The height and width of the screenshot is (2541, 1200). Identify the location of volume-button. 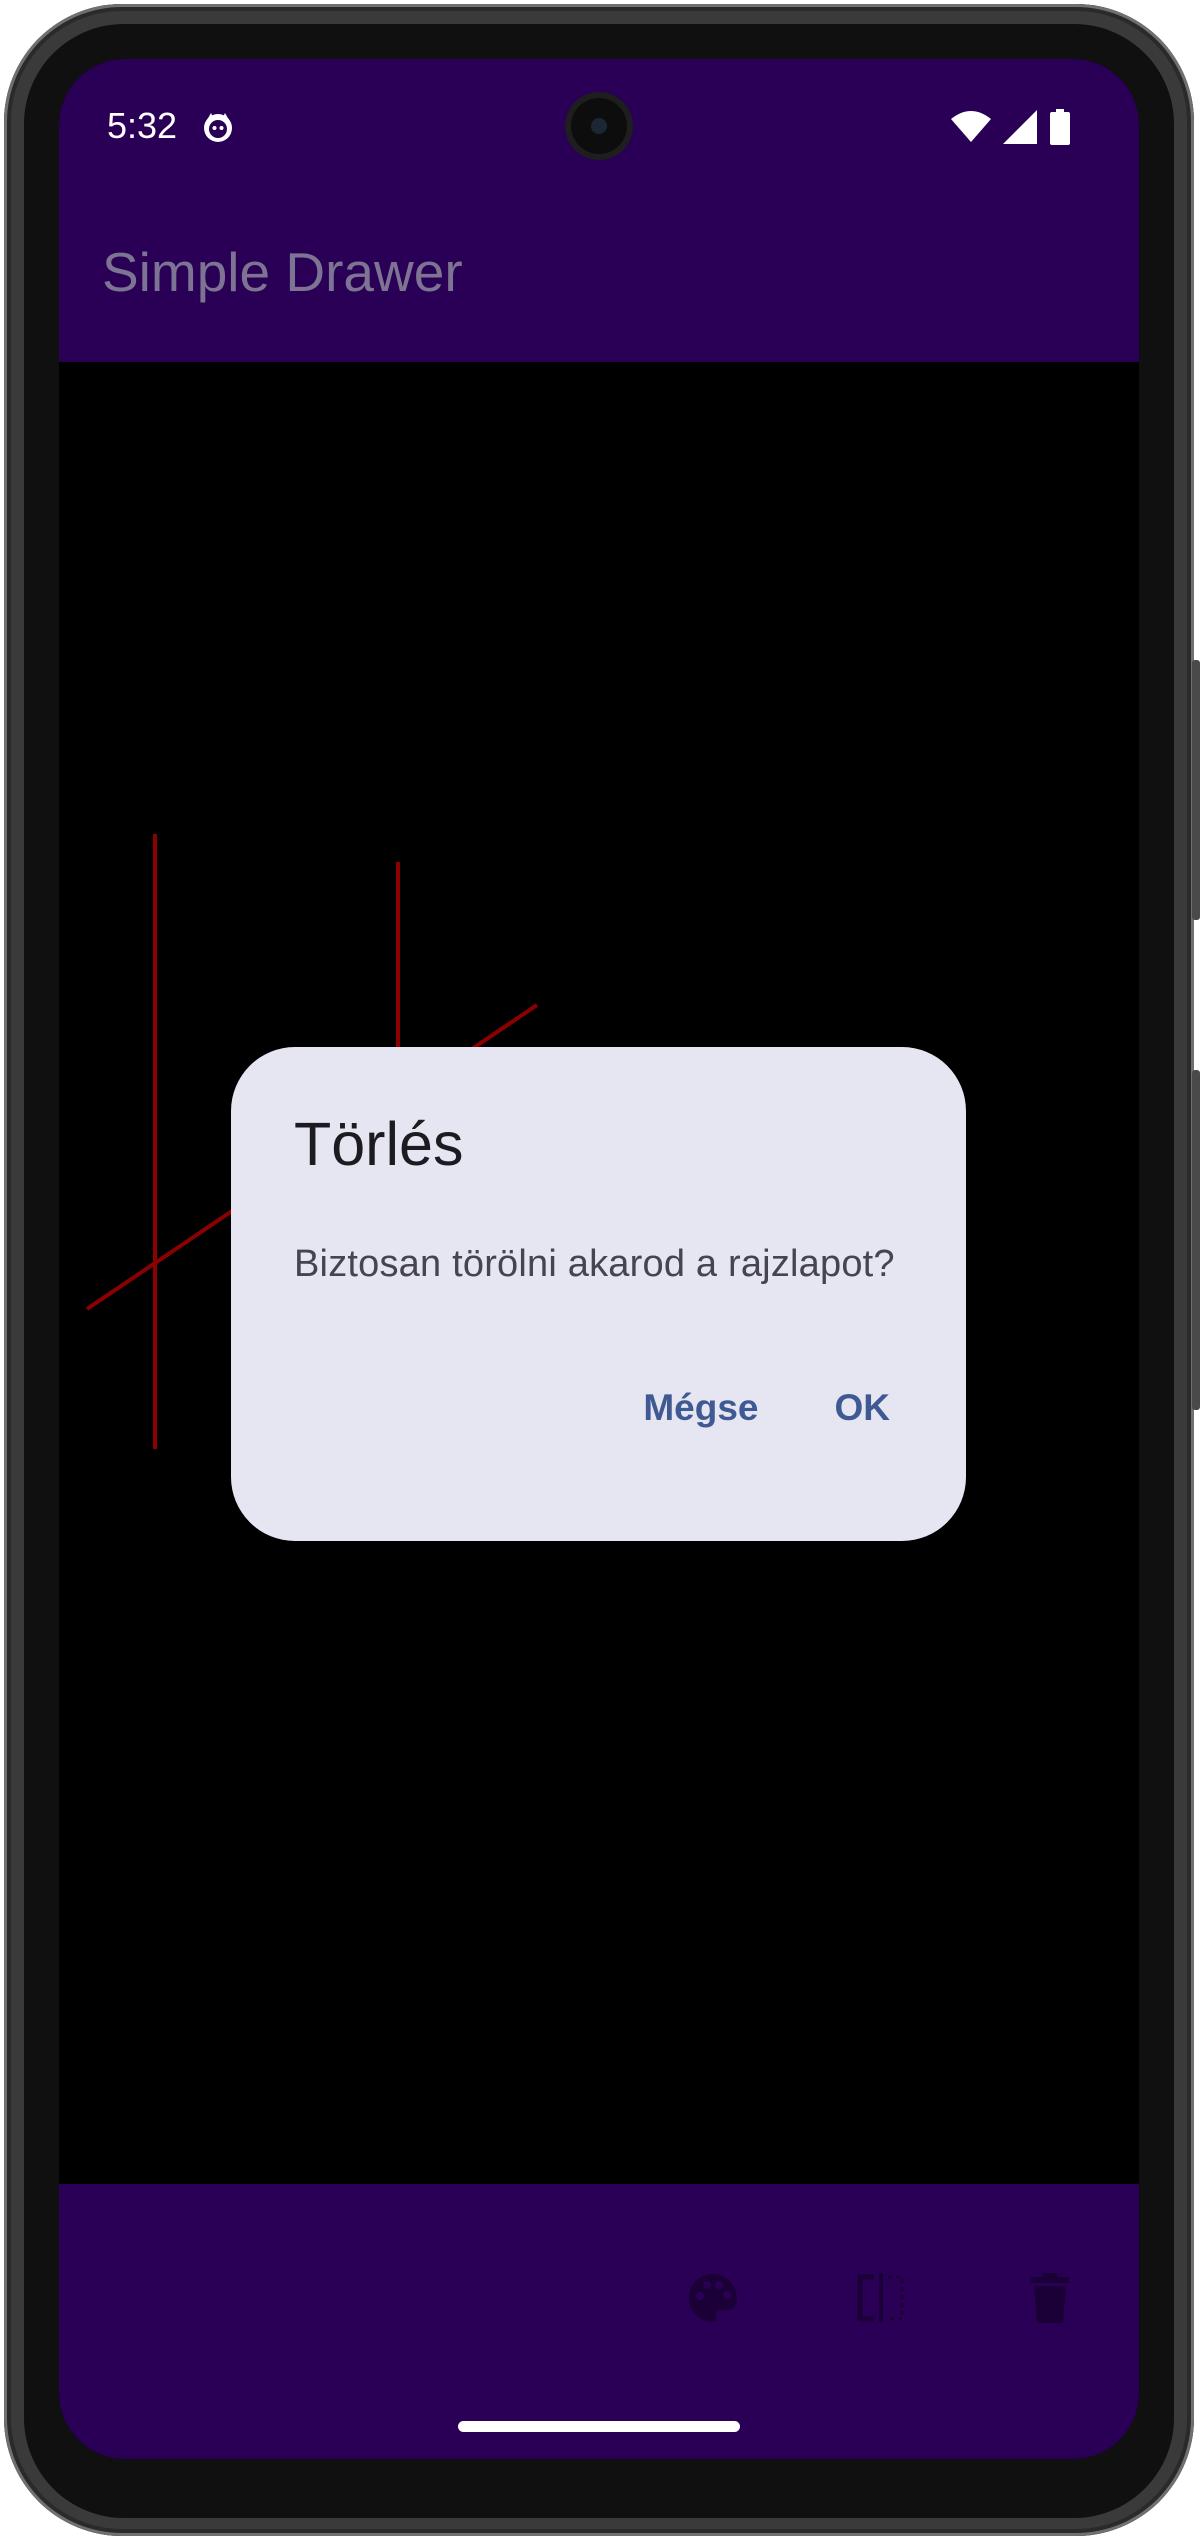
(1196, 1240).